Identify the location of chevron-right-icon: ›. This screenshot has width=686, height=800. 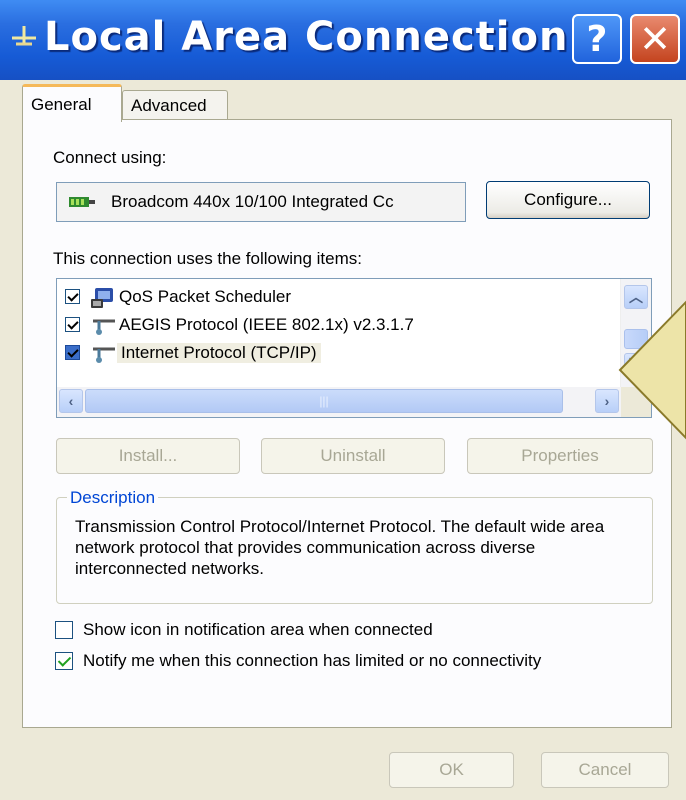
(607, 401).